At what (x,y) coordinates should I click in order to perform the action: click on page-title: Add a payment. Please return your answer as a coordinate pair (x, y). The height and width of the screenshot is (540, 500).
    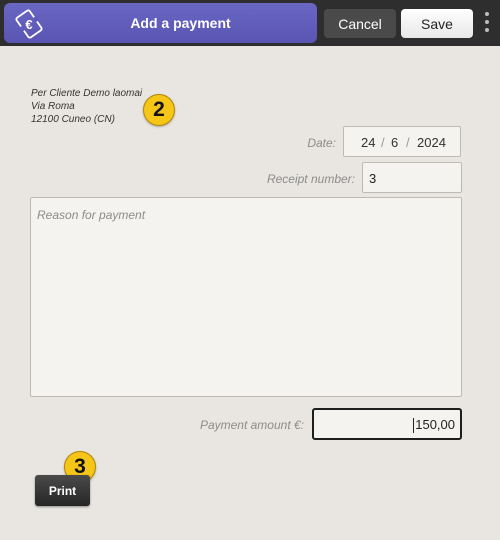
    Looking at the image, I should click on (180, 23).